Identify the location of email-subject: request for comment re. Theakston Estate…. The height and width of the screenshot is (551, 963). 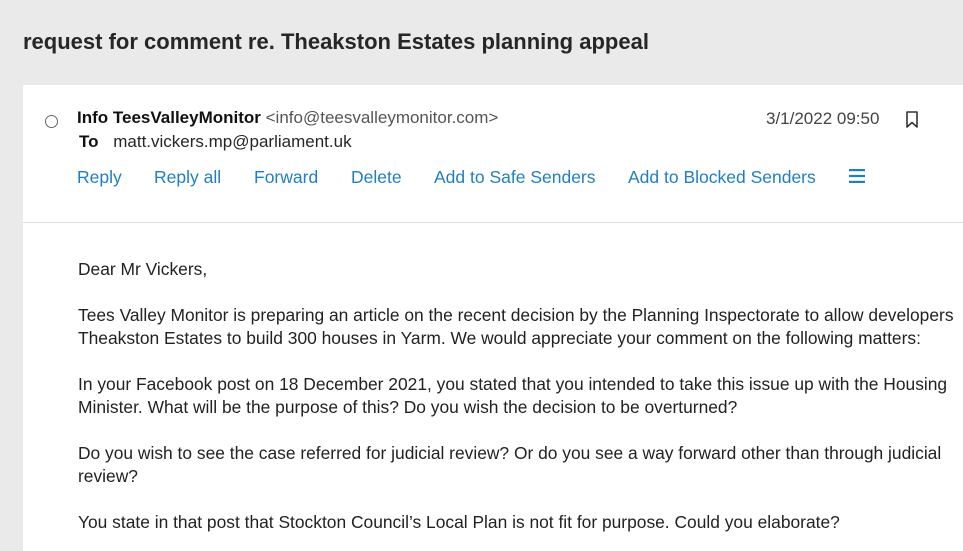
(336, 41).